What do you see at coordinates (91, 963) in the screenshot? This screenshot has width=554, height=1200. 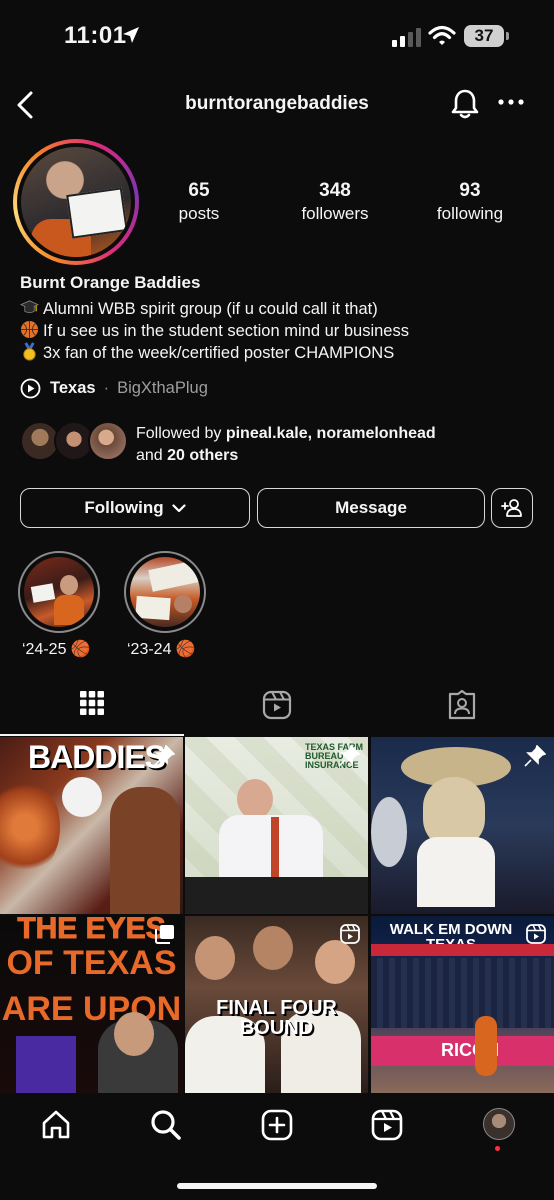 I see `post-4-line-2: OF TEXAS` at bounding box center [91, 963].